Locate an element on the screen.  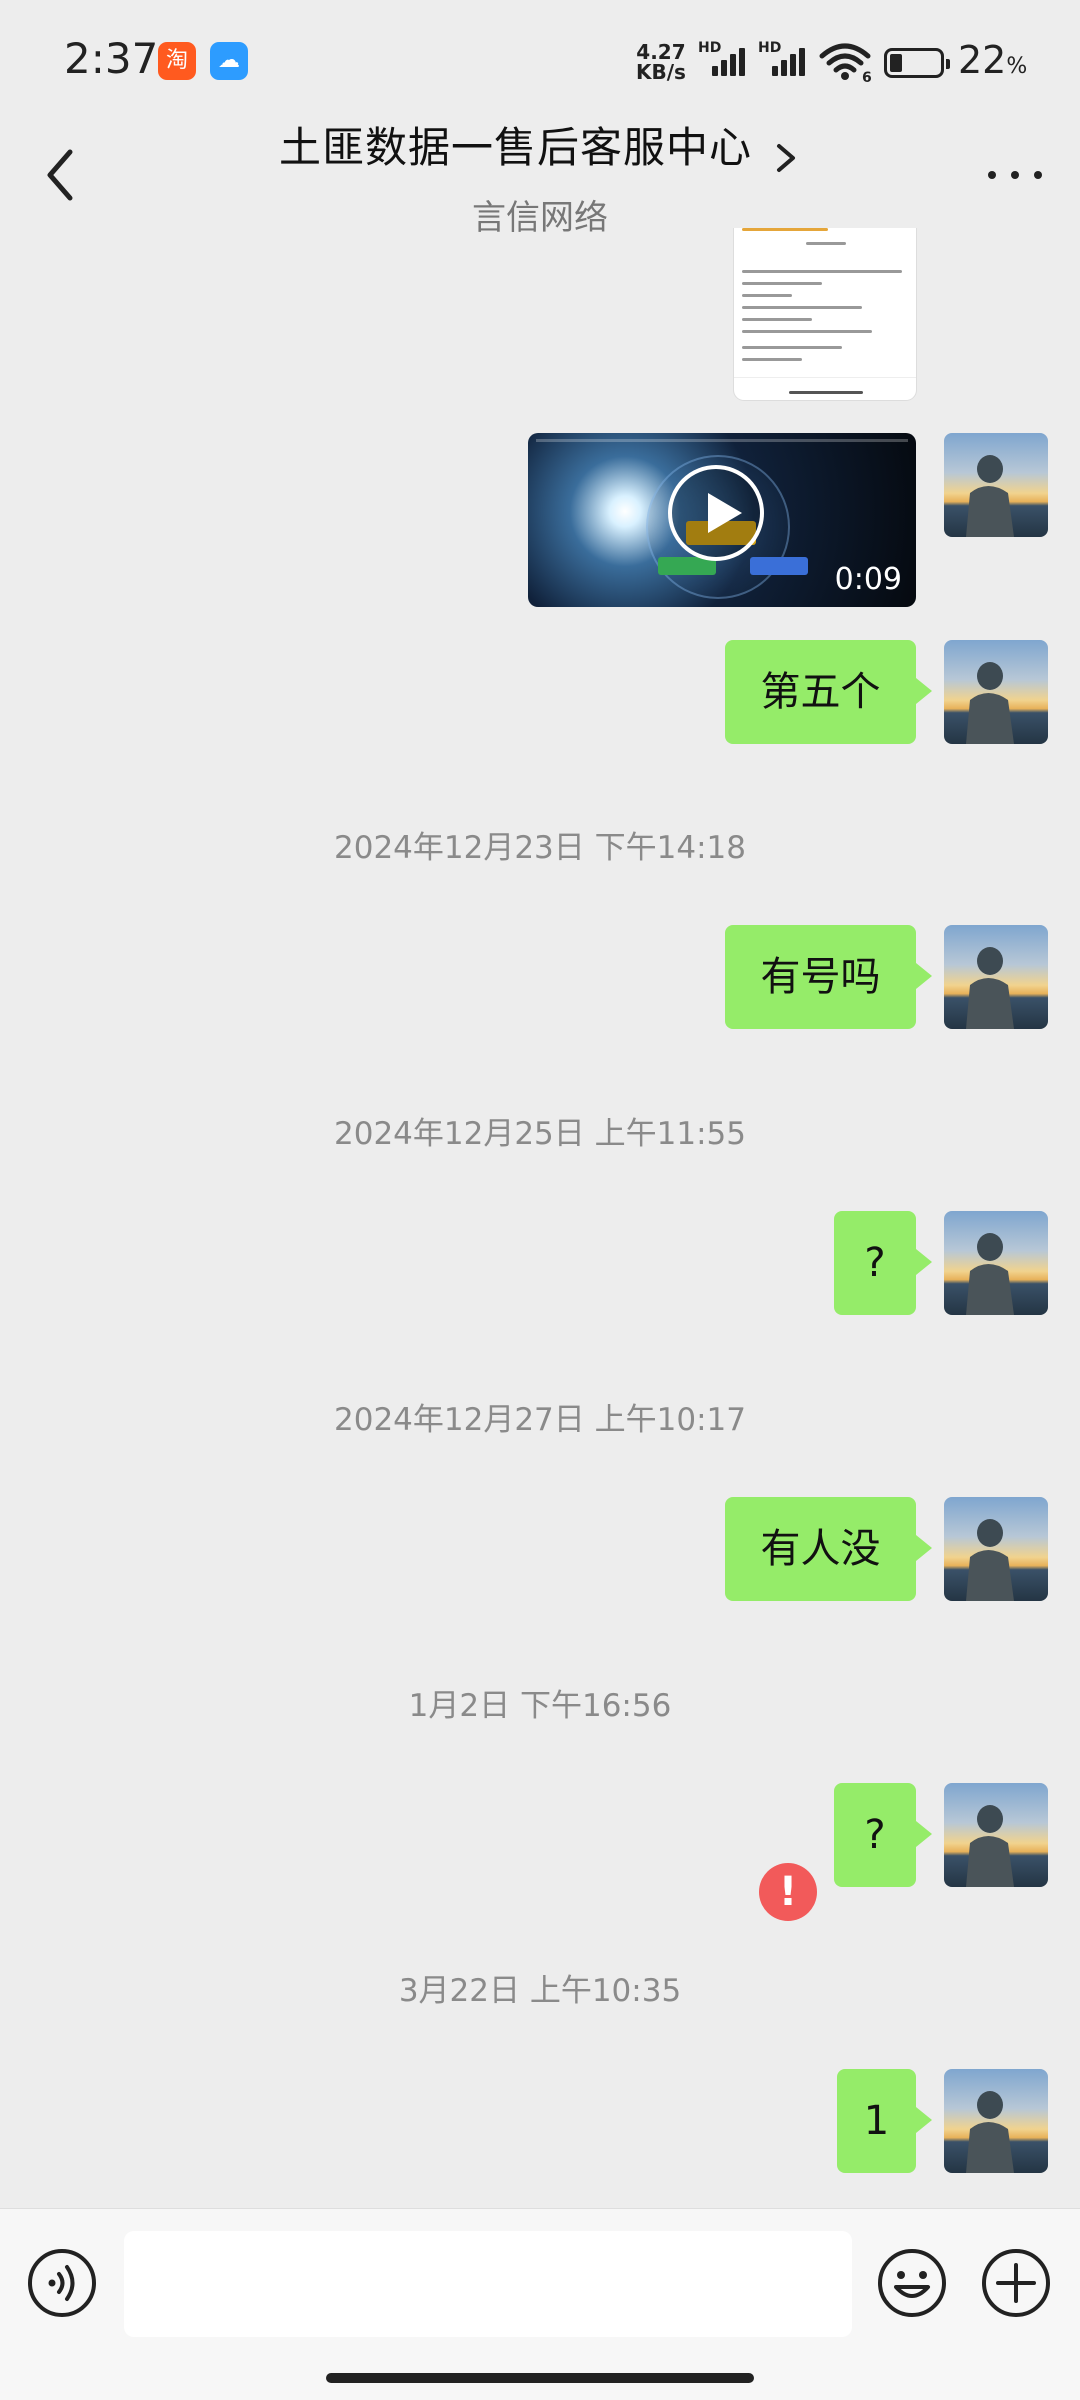
battery-percent: 22% is located at coordinates (993, 60).